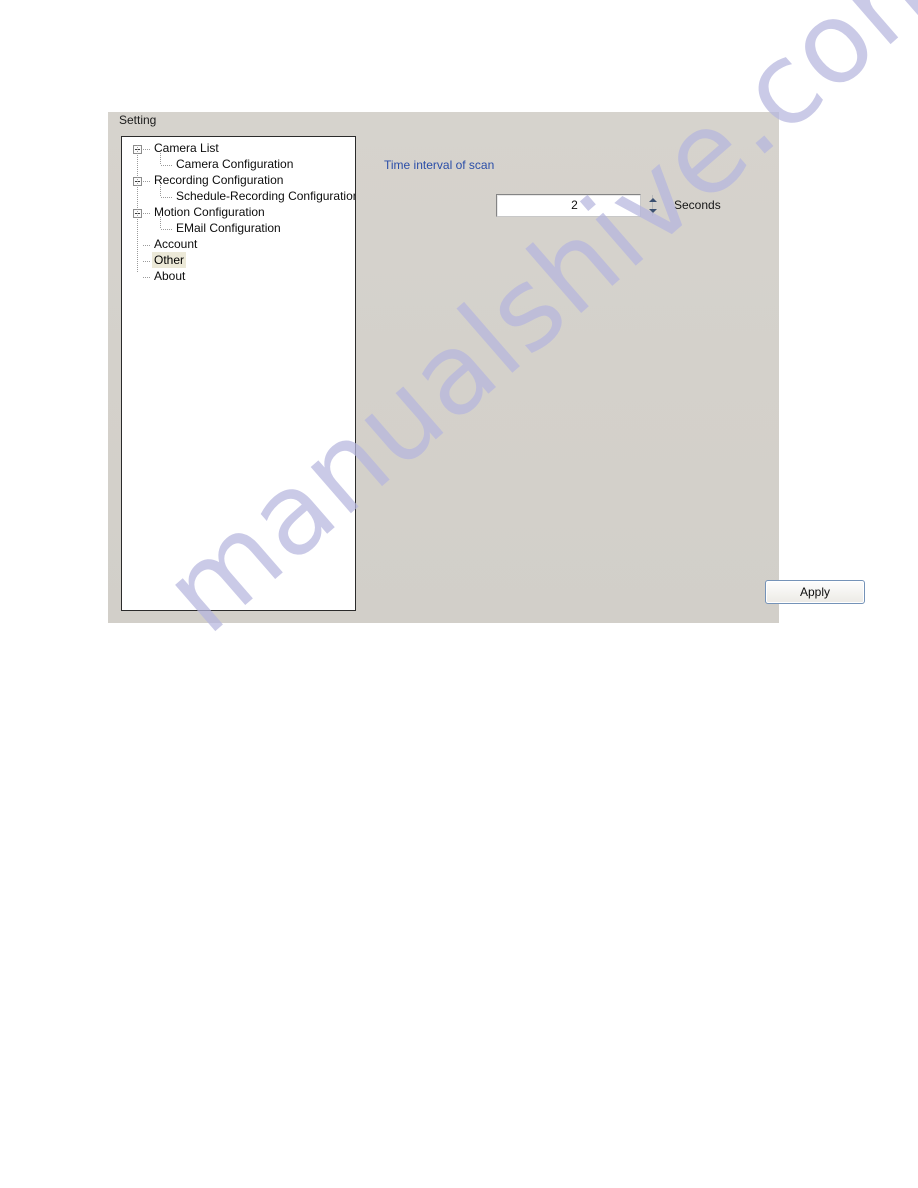 Image resolution: width=918 pixels, height=1188 pixels. What do you see at coordinates (653, 205) in the screenshot?
I see `spinner-buttons` at bounding box center [653, 205].